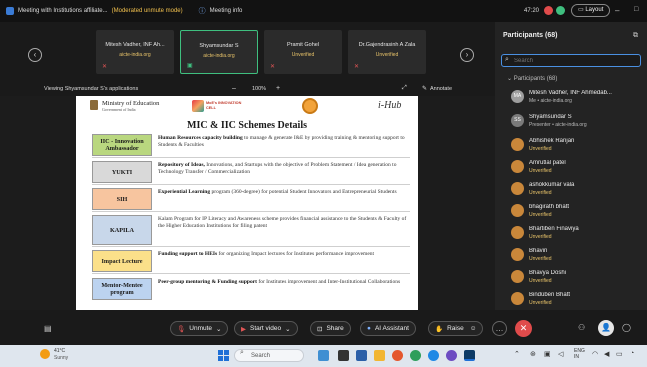 Image resolution: width=647 pixels, height=367 pixels. I want to click on minimize-icon: –, so click(617, 10).